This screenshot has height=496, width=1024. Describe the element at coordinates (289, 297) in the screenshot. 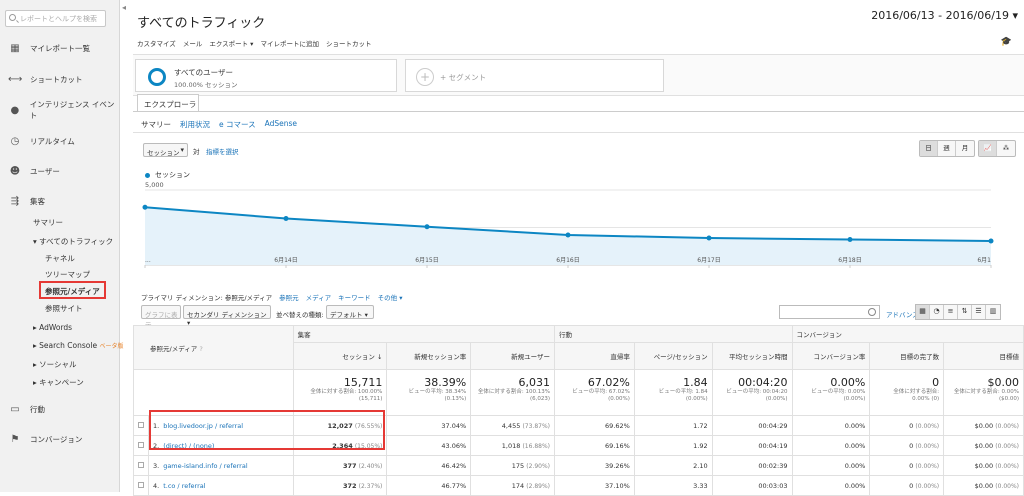

I see `dim-source: 参照元` at that location.